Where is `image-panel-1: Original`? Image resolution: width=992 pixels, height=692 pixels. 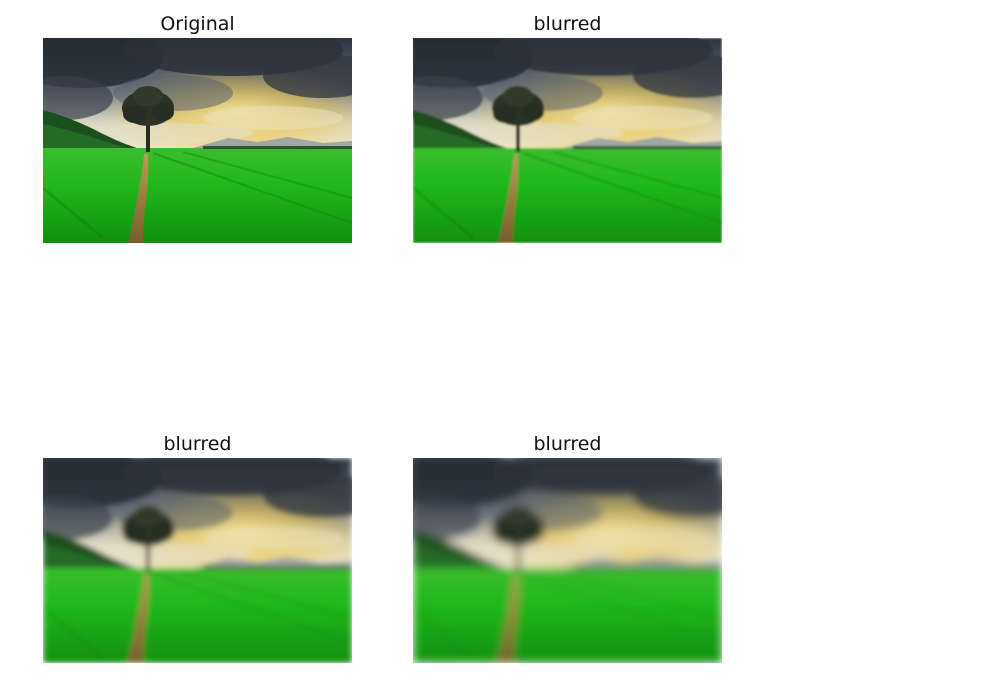
image-panel-1: Original is located at coordinates (197, 126).